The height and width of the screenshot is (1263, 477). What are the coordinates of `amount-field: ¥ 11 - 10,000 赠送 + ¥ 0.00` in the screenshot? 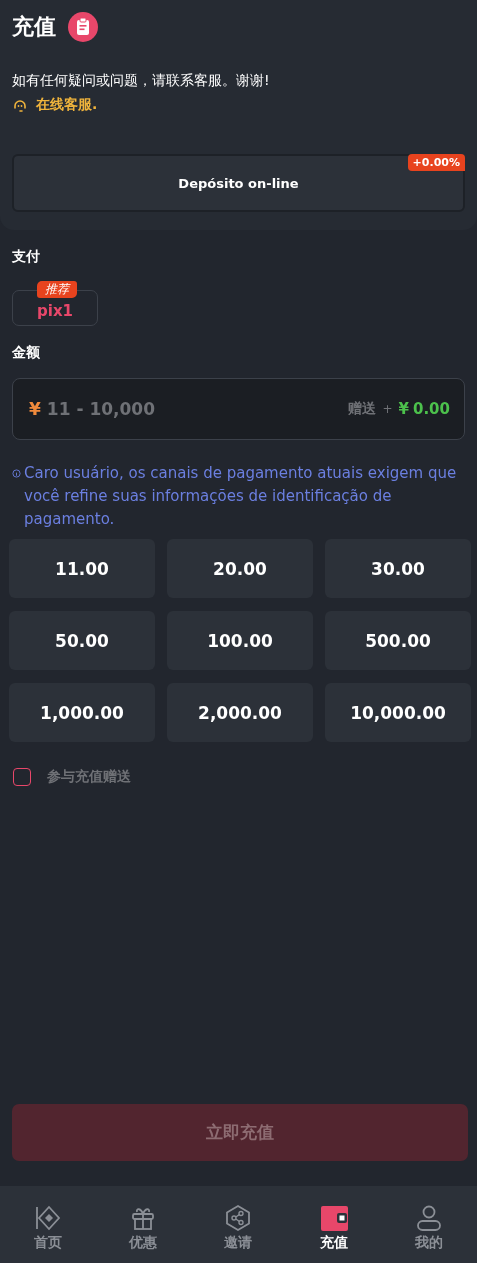 It's located at (238, 409).